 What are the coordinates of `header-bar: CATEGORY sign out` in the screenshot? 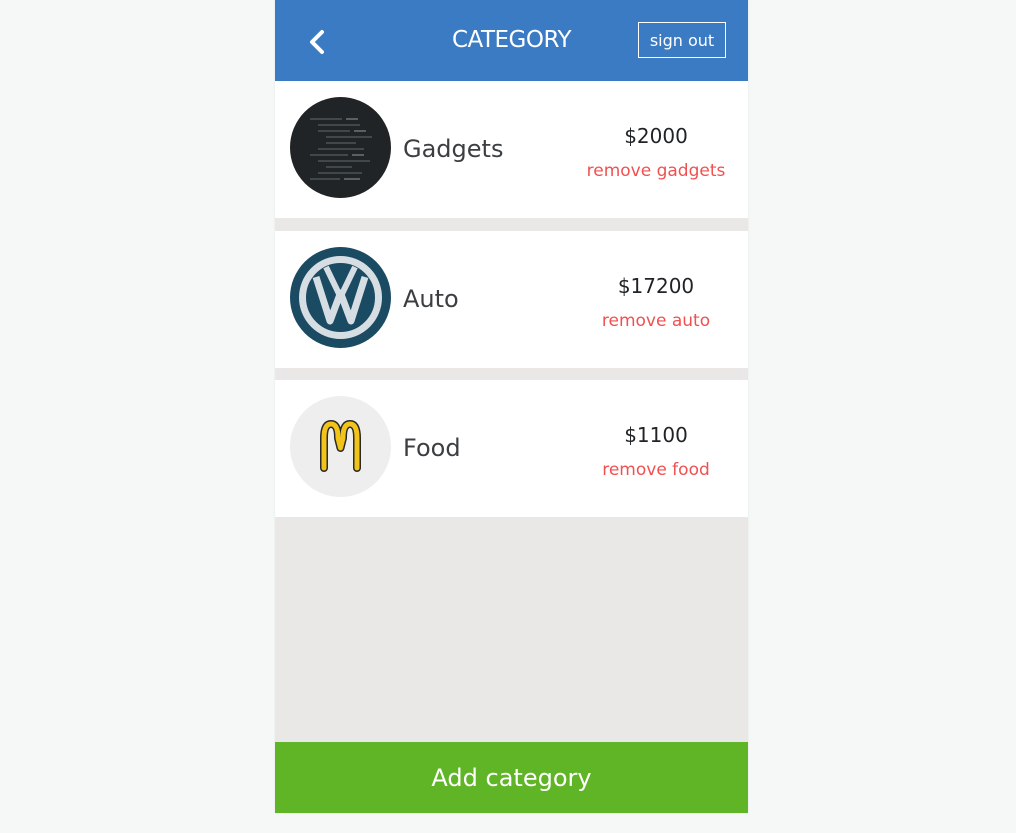 It's located at (511, 40).